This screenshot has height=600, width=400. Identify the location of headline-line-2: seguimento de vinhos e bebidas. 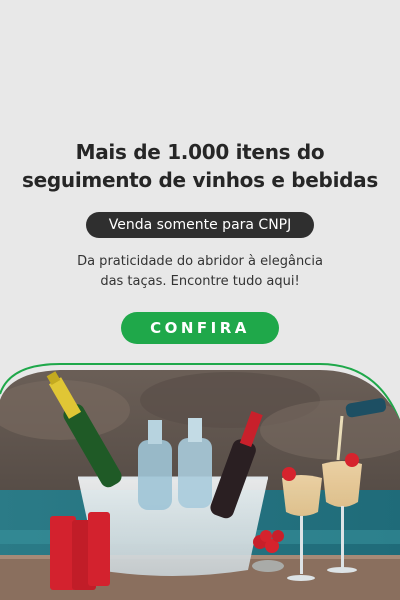
(200, 180).